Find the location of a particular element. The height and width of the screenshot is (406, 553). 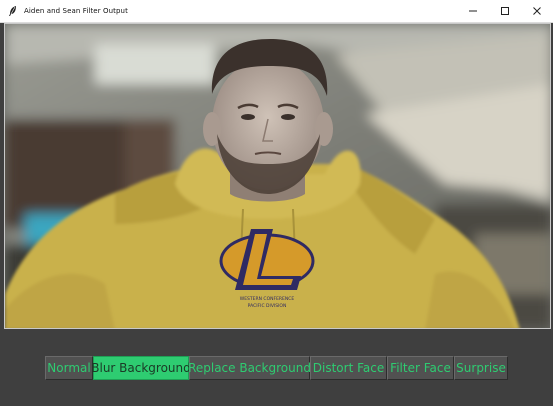

shirt-text-bottom: PACIFIC DIVISION is located at coordinates (267, 306).